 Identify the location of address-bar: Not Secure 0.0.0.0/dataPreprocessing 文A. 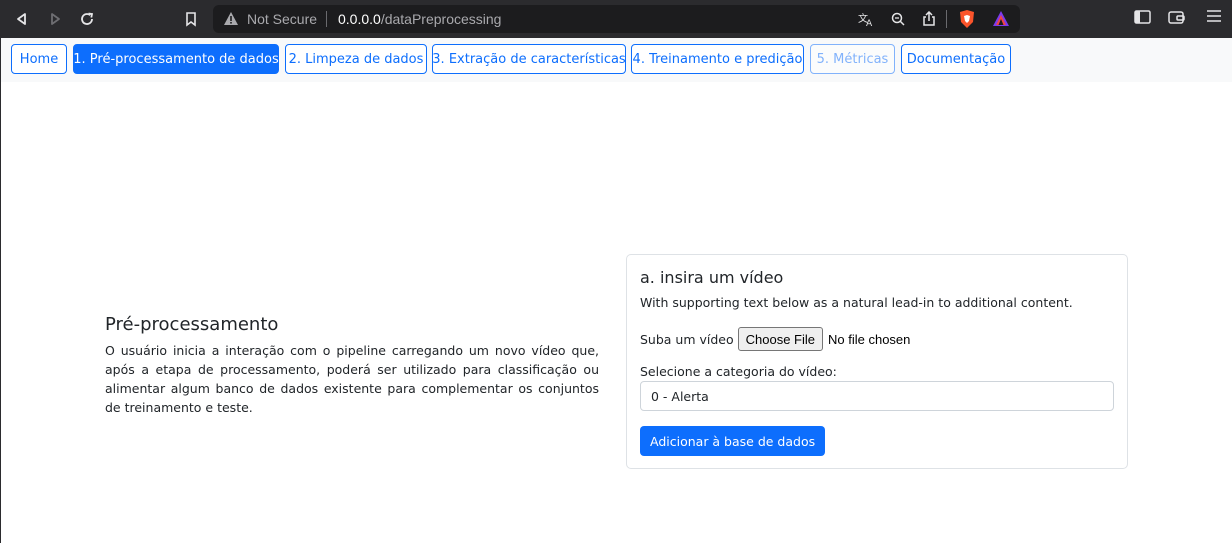
(616, 19).